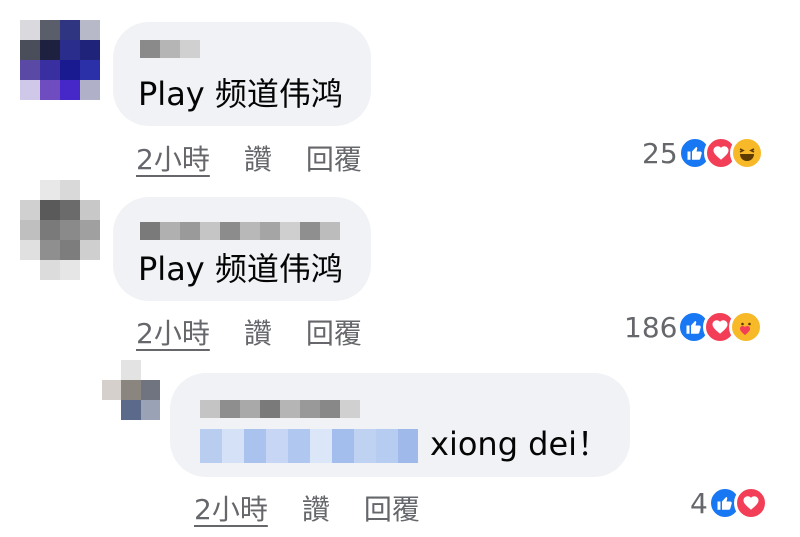 The height and width of the screenshot is (537, 800). Describe the element at coordinates (660, 153) in the screenshot. I see `reaction-count: 25` at that location.